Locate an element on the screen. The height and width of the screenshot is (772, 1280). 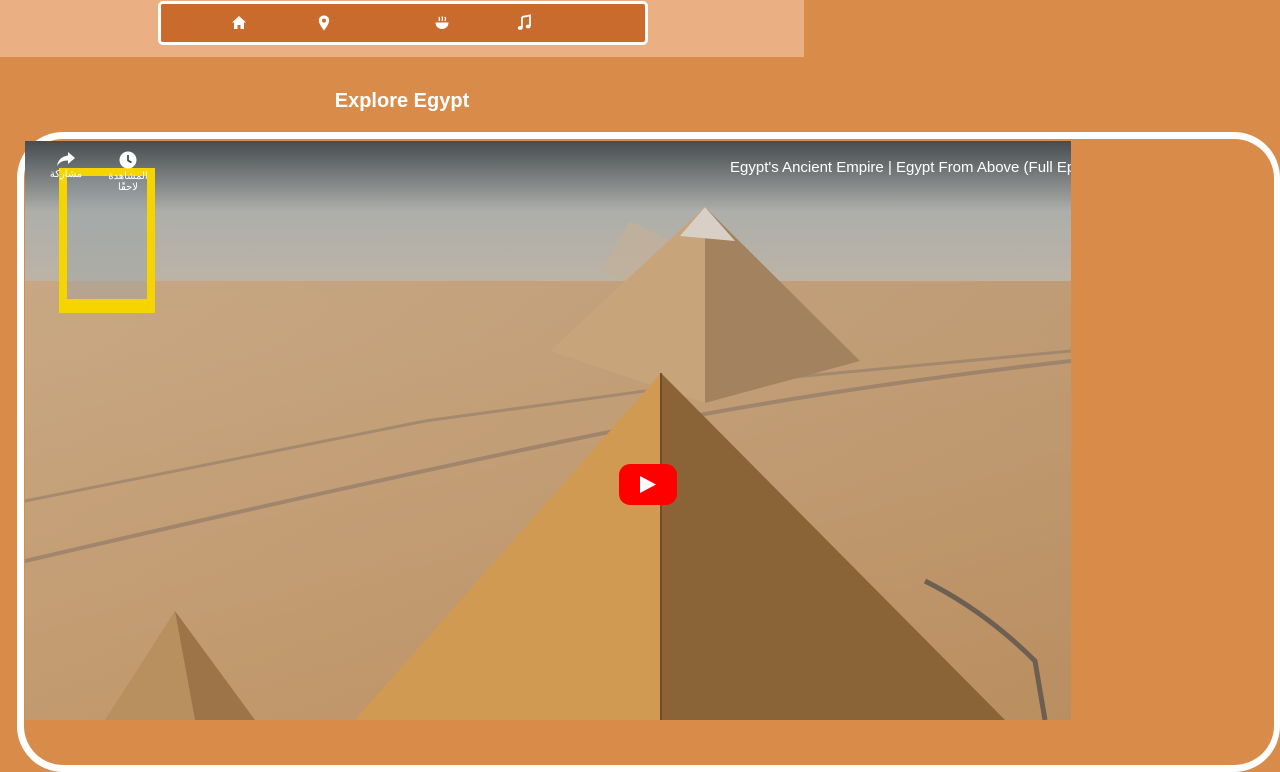
share-arrow-icon is located at coordinates (66, 159).